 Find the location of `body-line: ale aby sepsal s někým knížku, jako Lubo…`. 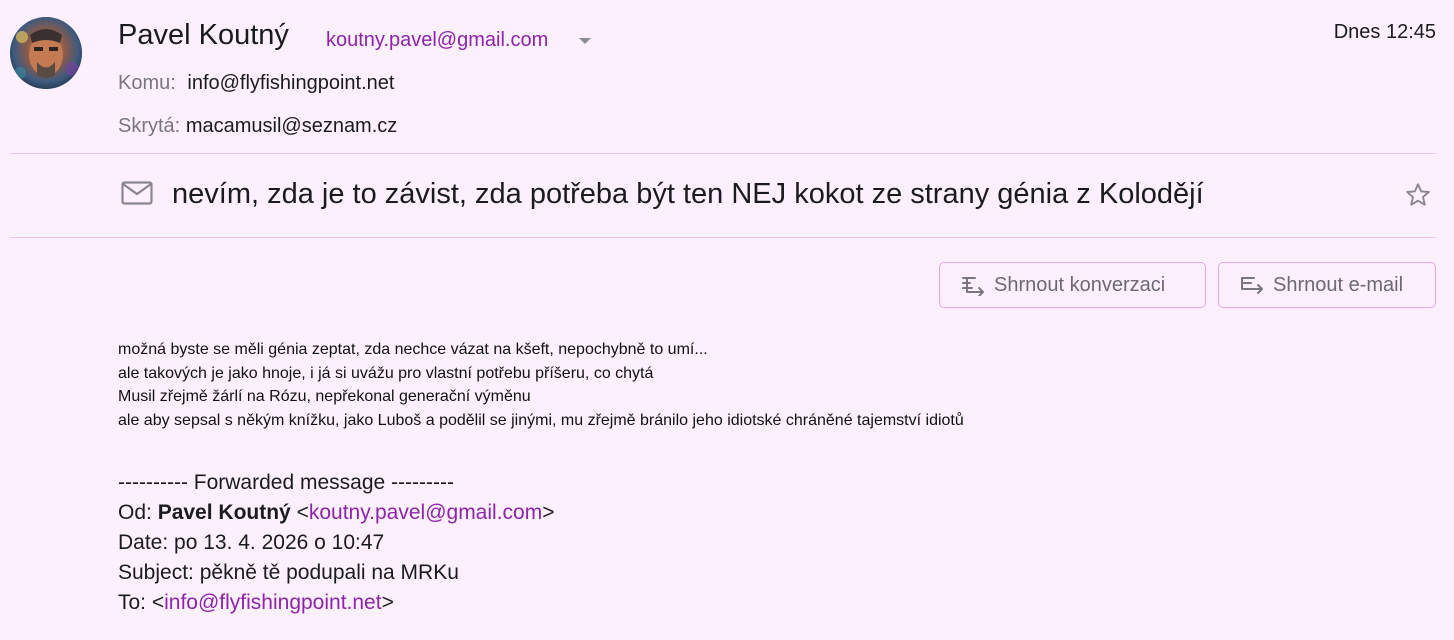

body-line: ale aby sepsal s někým knížku, jako Lubo… is located at coordinates (541, 420).